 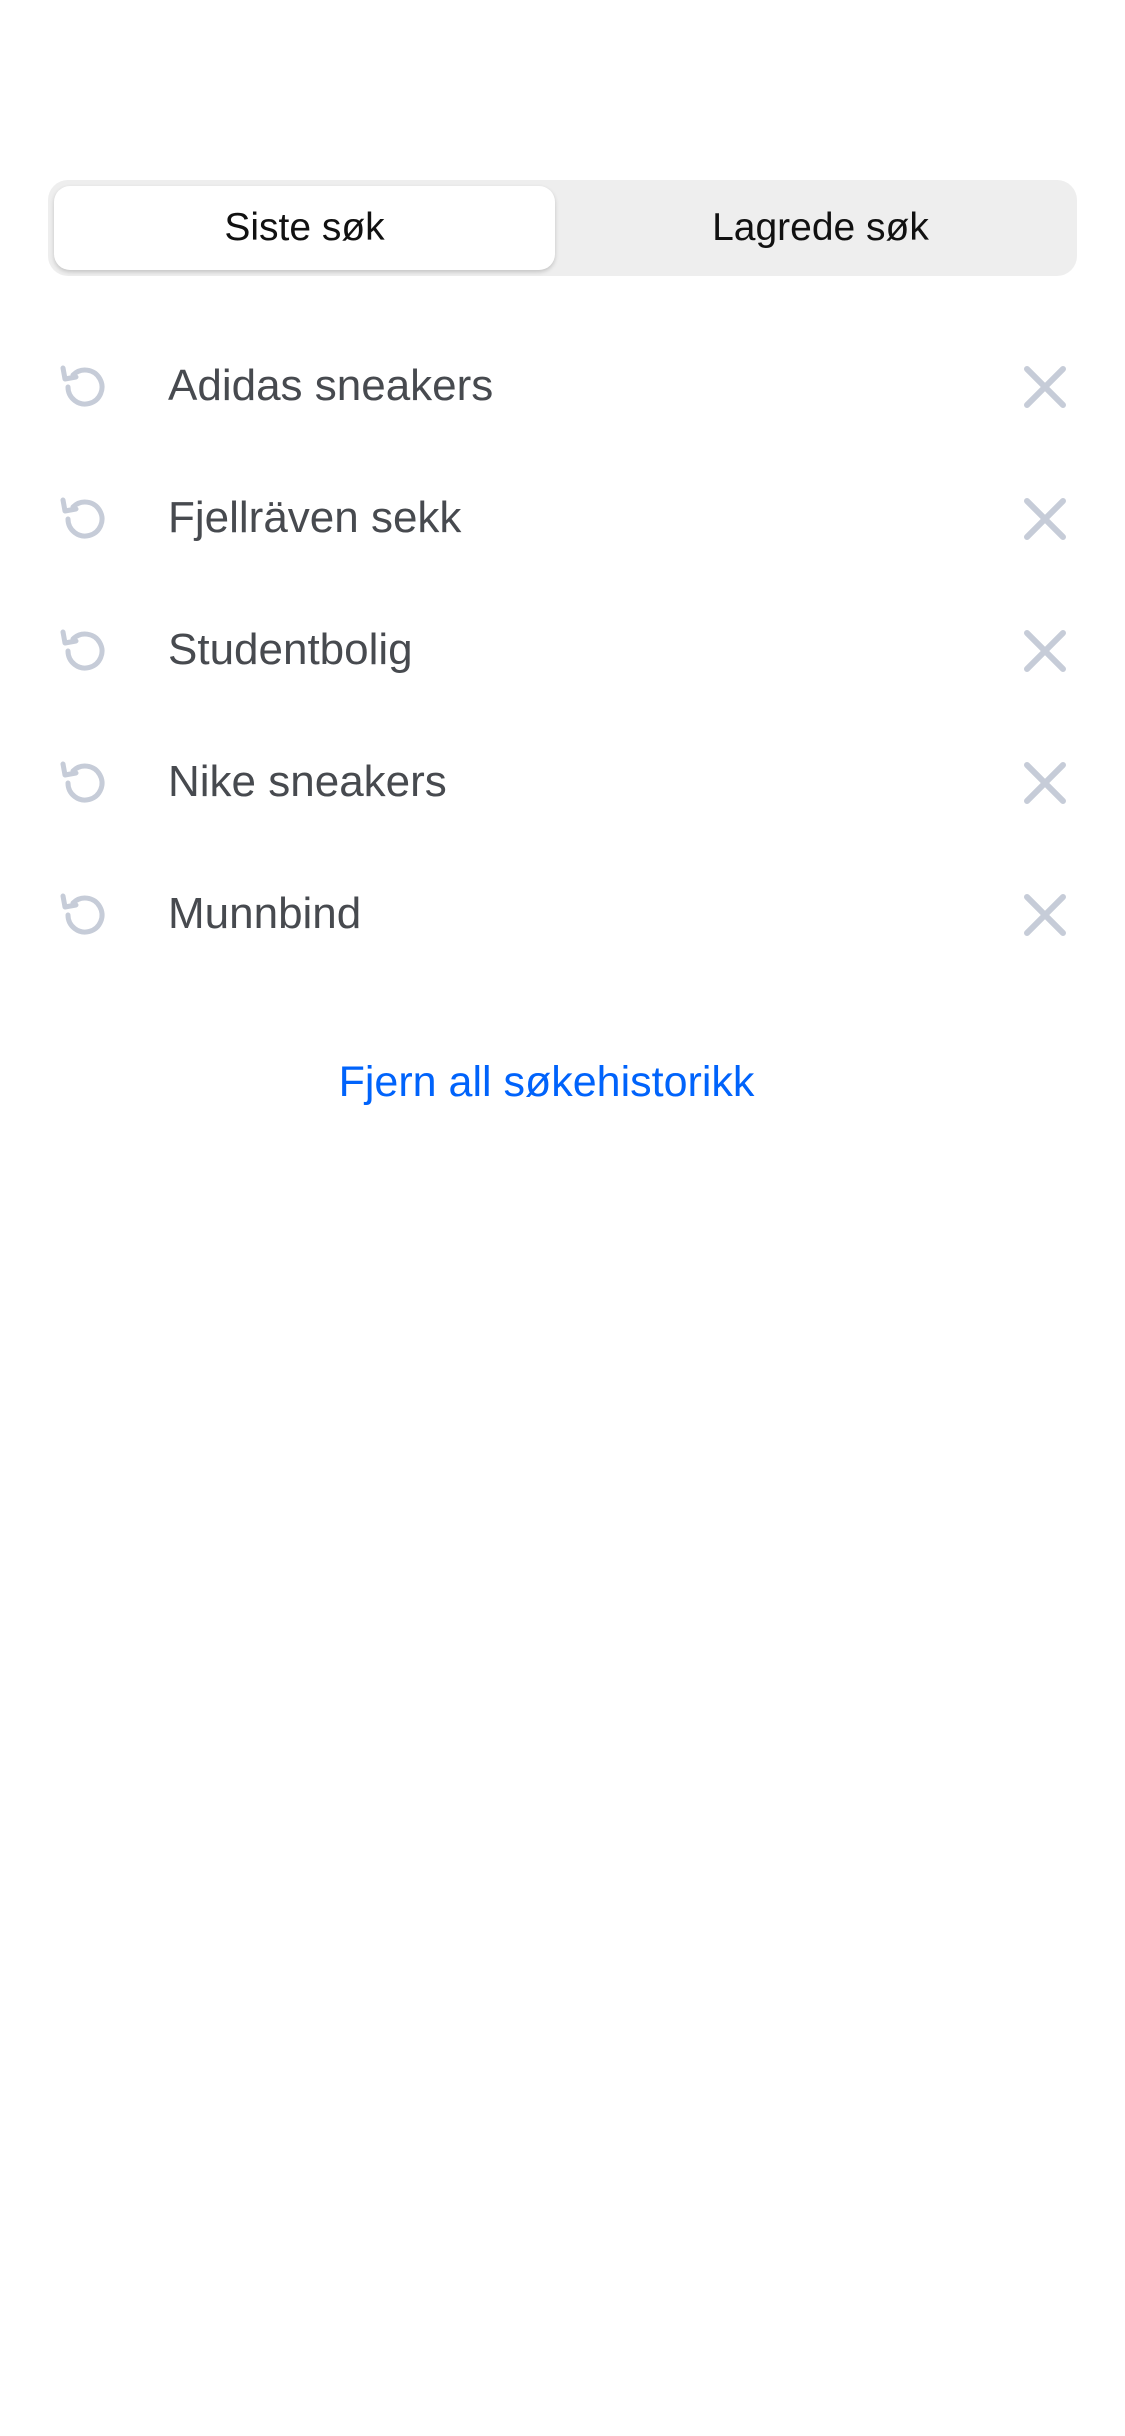 I want to click on history-item: Munnbind, so click(x=562, y=914).